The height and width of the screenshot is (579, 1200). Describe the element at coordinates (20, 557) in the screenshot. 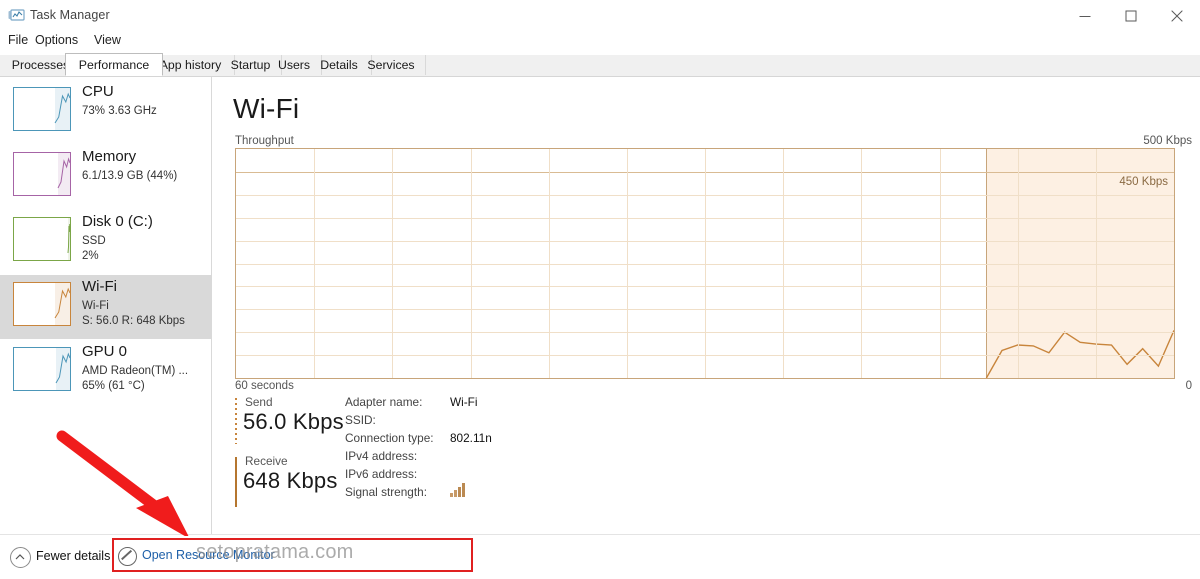

I see `chevron-up-icon` at that location.